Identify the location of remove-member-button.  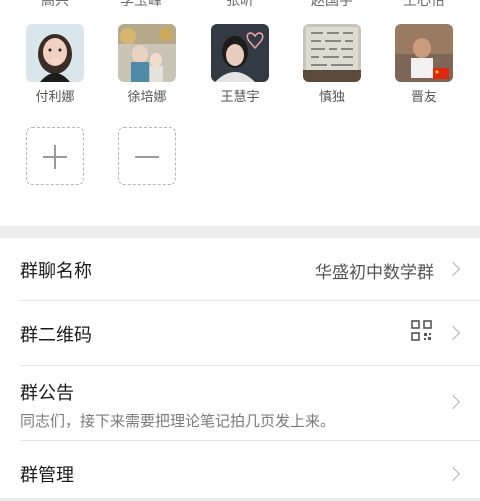
(147, 156).